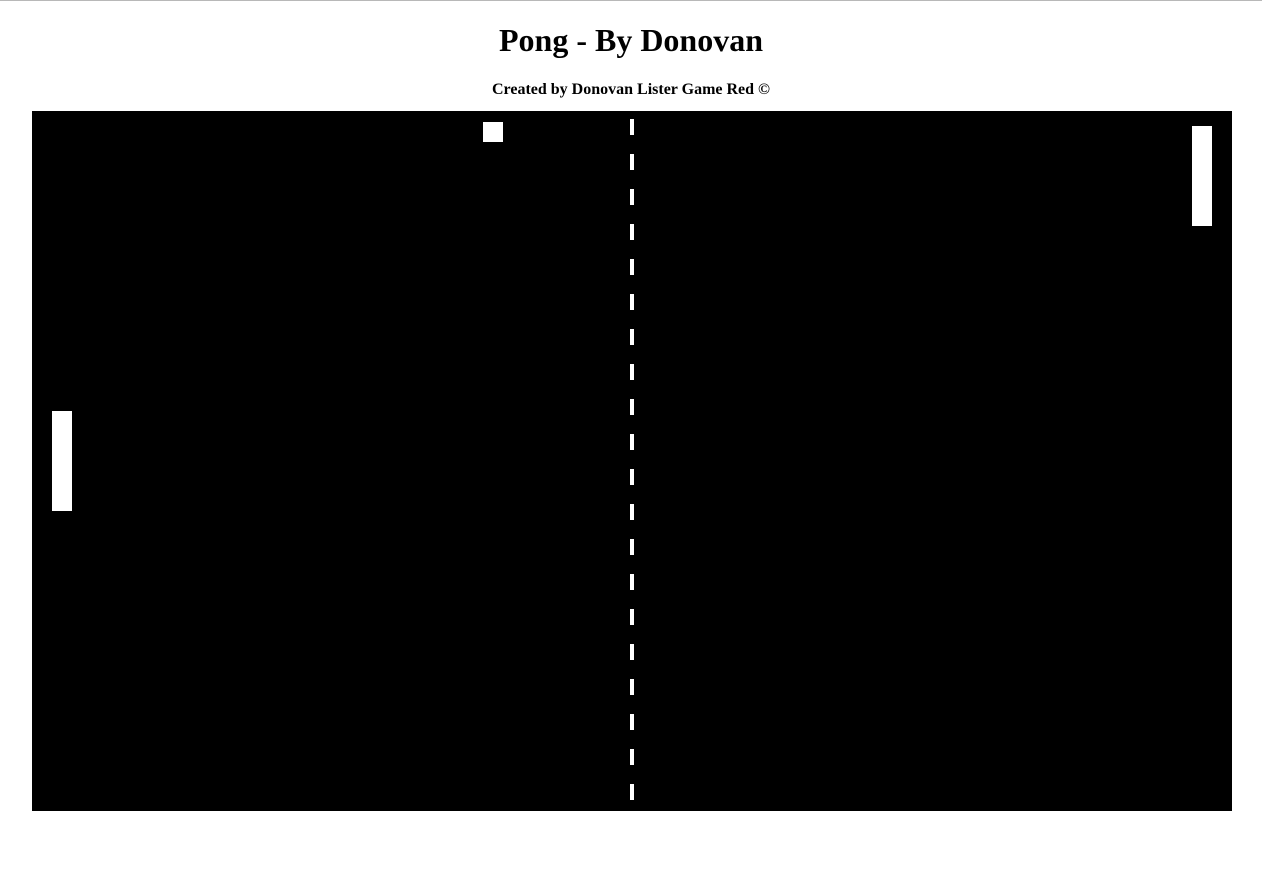  What do you see at coordinates (62, 461) in the screenshot?
I see `left-paddle` at bounding box center [62, 461].